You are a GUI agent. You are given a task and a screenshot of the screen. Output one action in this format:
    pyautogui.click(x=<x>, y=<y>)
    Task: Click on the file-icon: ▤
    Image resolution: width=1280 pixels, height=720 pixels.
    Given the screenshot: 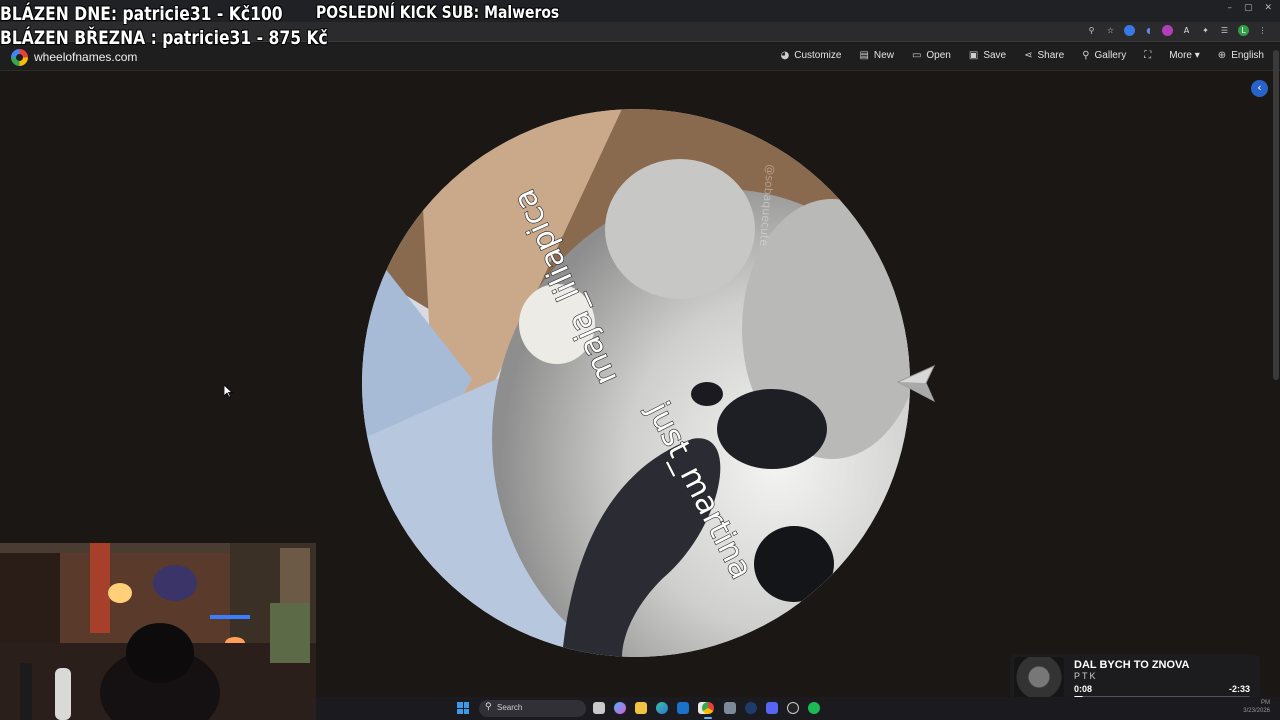 What is the action you would take?
    pyautogui.click(x=864, y=55)
    